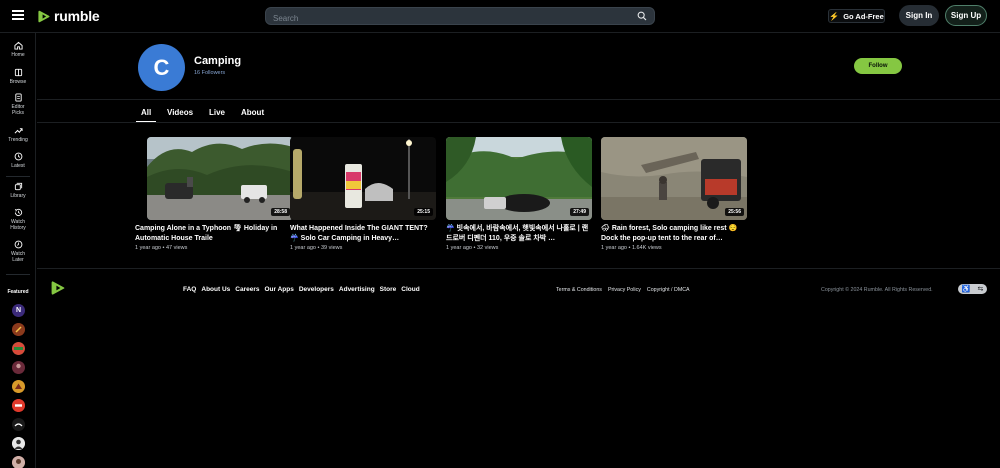 This screenshot has width=1000, height=468. I want to click on lightning-icon: ⚡, so click(834, 16).